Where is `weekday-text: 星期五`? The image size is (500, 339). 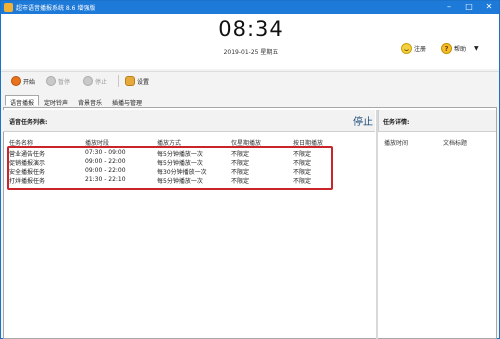
weekday-text: 星期五 is located at coordinates (269, 52).